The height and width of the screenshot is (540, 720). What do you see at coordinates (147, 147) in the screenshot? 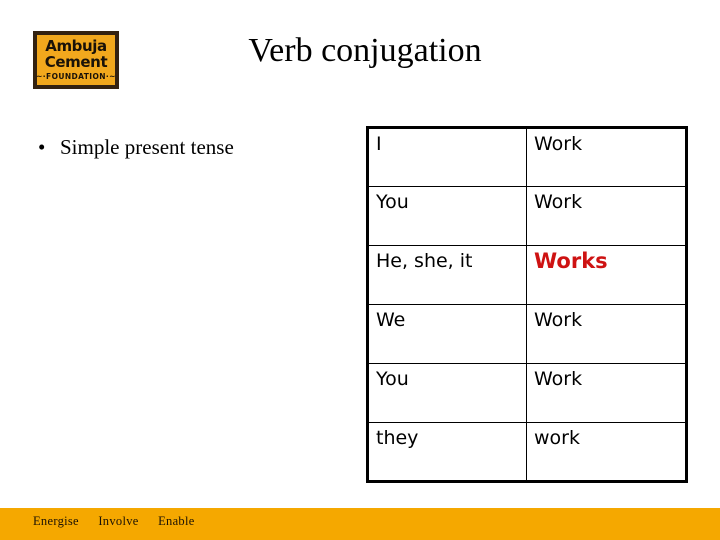
I see `bullet-item-label: Simple present tense` at bounding box center [147, 147].